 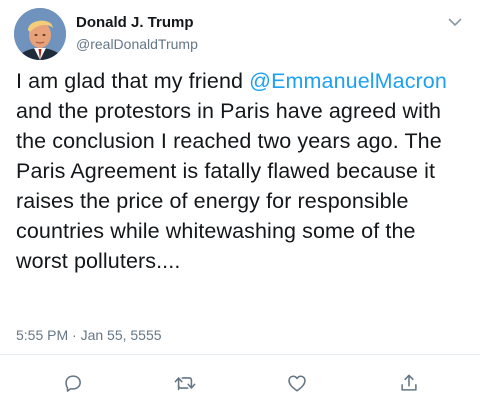 I want to click on share-icon, so click(x=409, y=382).